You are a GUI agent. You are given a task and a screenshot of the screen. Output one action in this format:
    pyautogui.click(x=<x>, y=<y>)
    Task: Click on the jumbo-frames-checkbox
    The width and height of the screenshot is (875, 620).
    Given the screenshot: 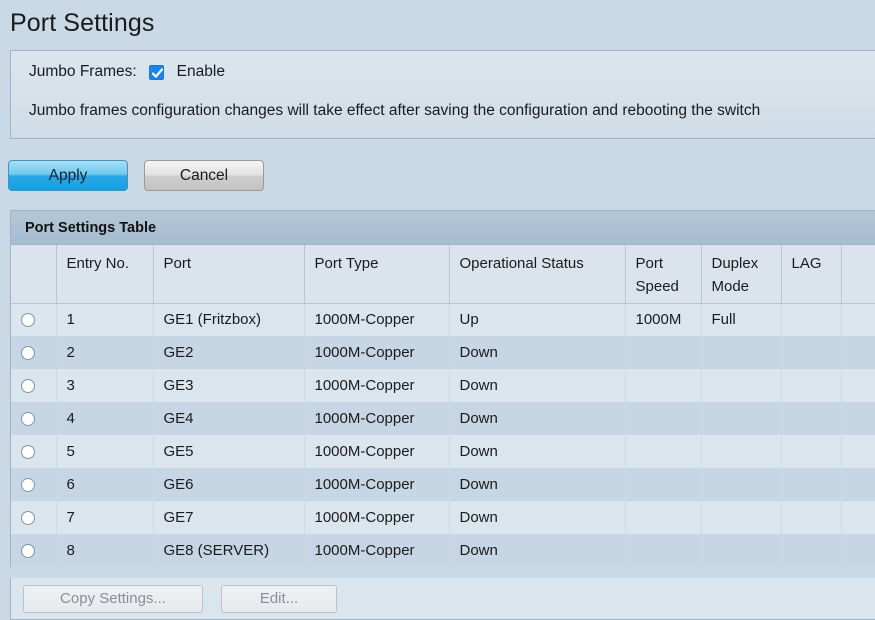 What is the action you would take?
    pyautogui.click(x=156, y=72)
    